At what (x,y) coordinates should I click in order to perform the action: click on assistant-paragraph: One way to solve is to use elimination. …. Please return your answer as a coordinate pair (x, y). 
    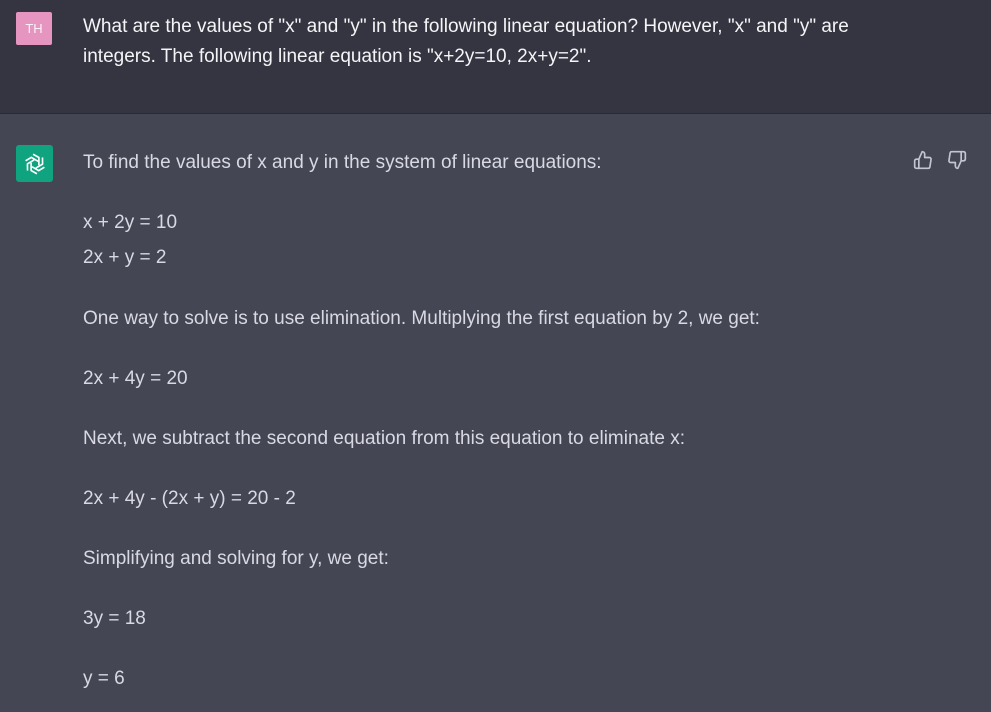
    Looking at the image, I should click on (421, 318).